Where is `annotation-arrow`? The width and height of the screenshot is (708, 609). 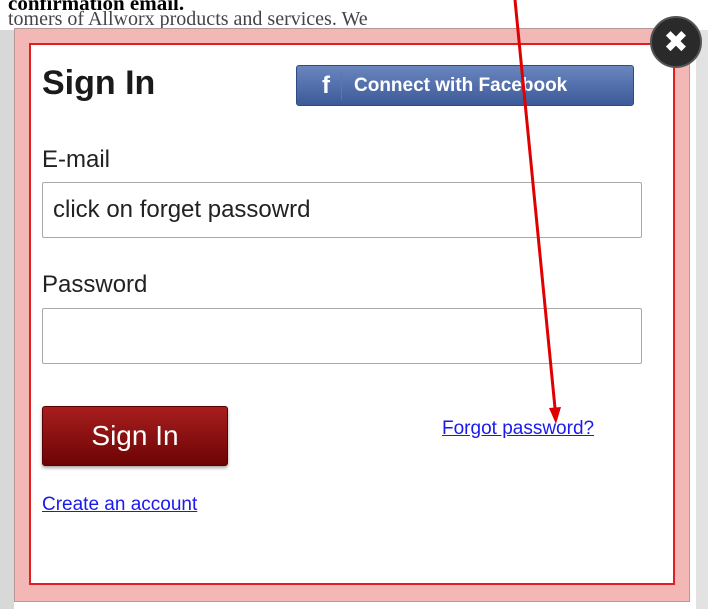
annotation-arrow is located at coordinates (537, 212).